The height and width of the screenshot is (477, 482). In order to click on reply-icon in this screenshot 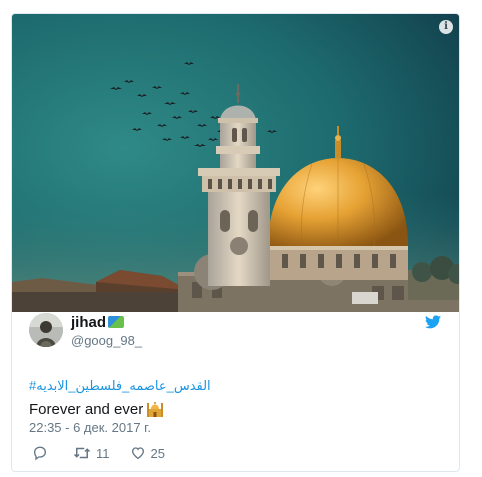, I will do `click(40, 453)`.